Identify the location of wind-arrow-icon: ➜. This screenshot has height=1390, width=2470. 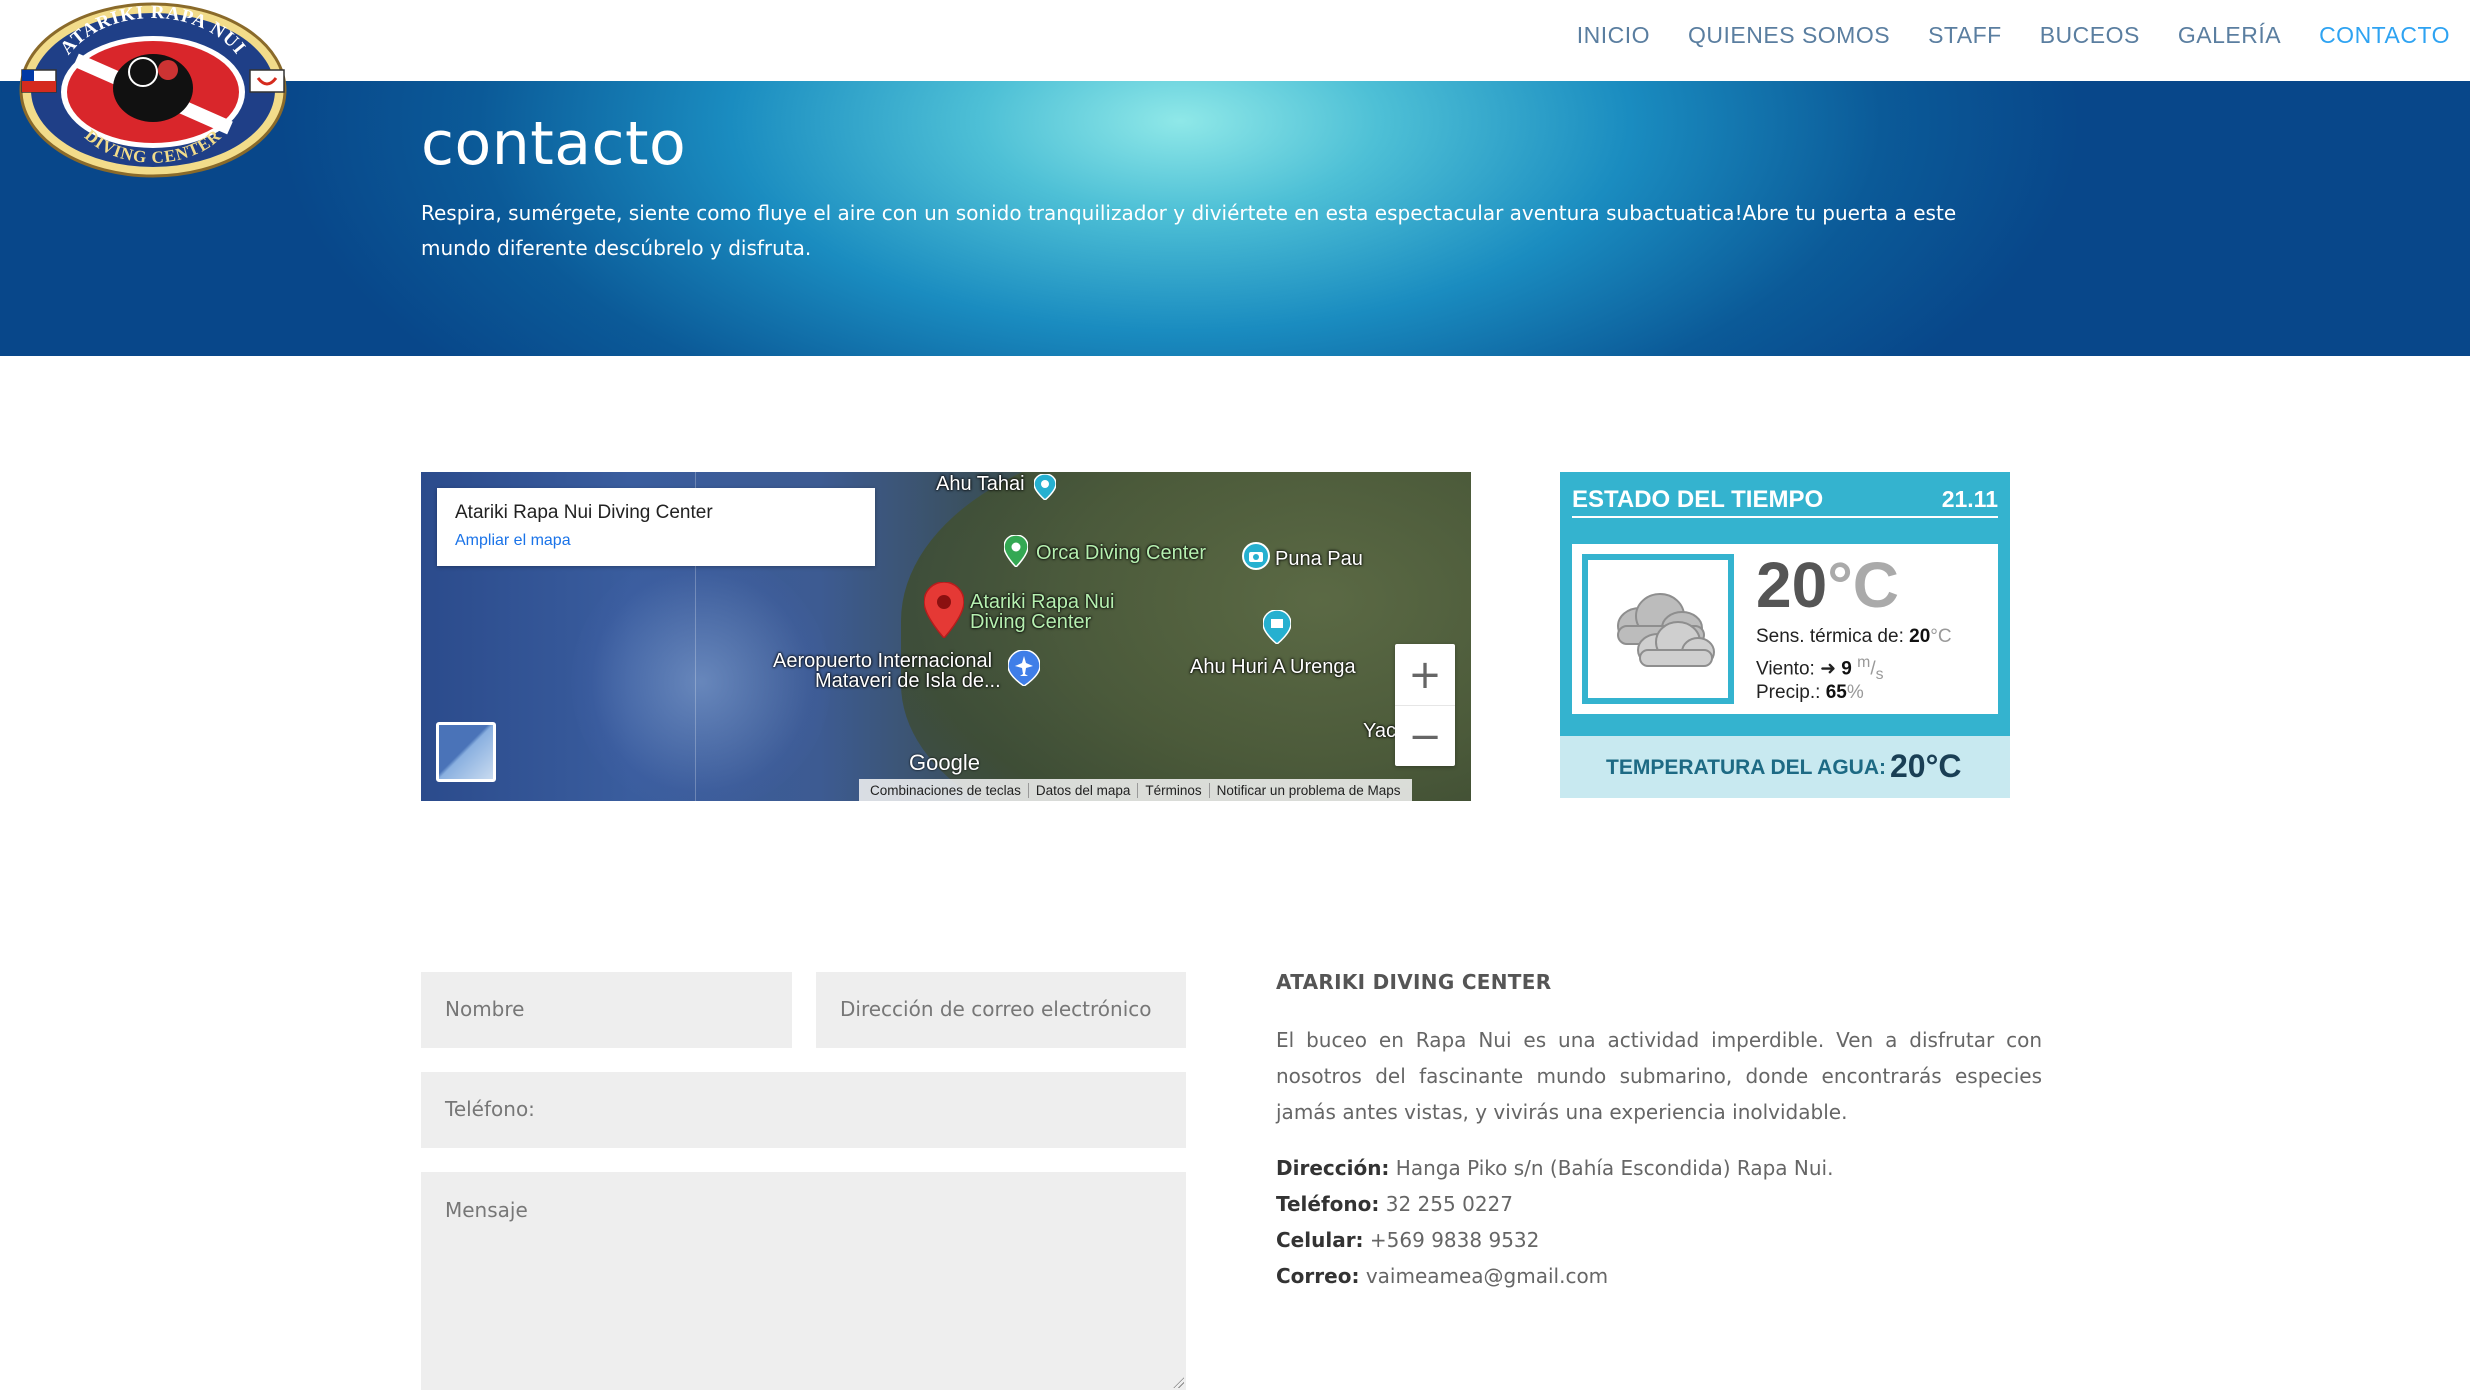
(1828, 669).